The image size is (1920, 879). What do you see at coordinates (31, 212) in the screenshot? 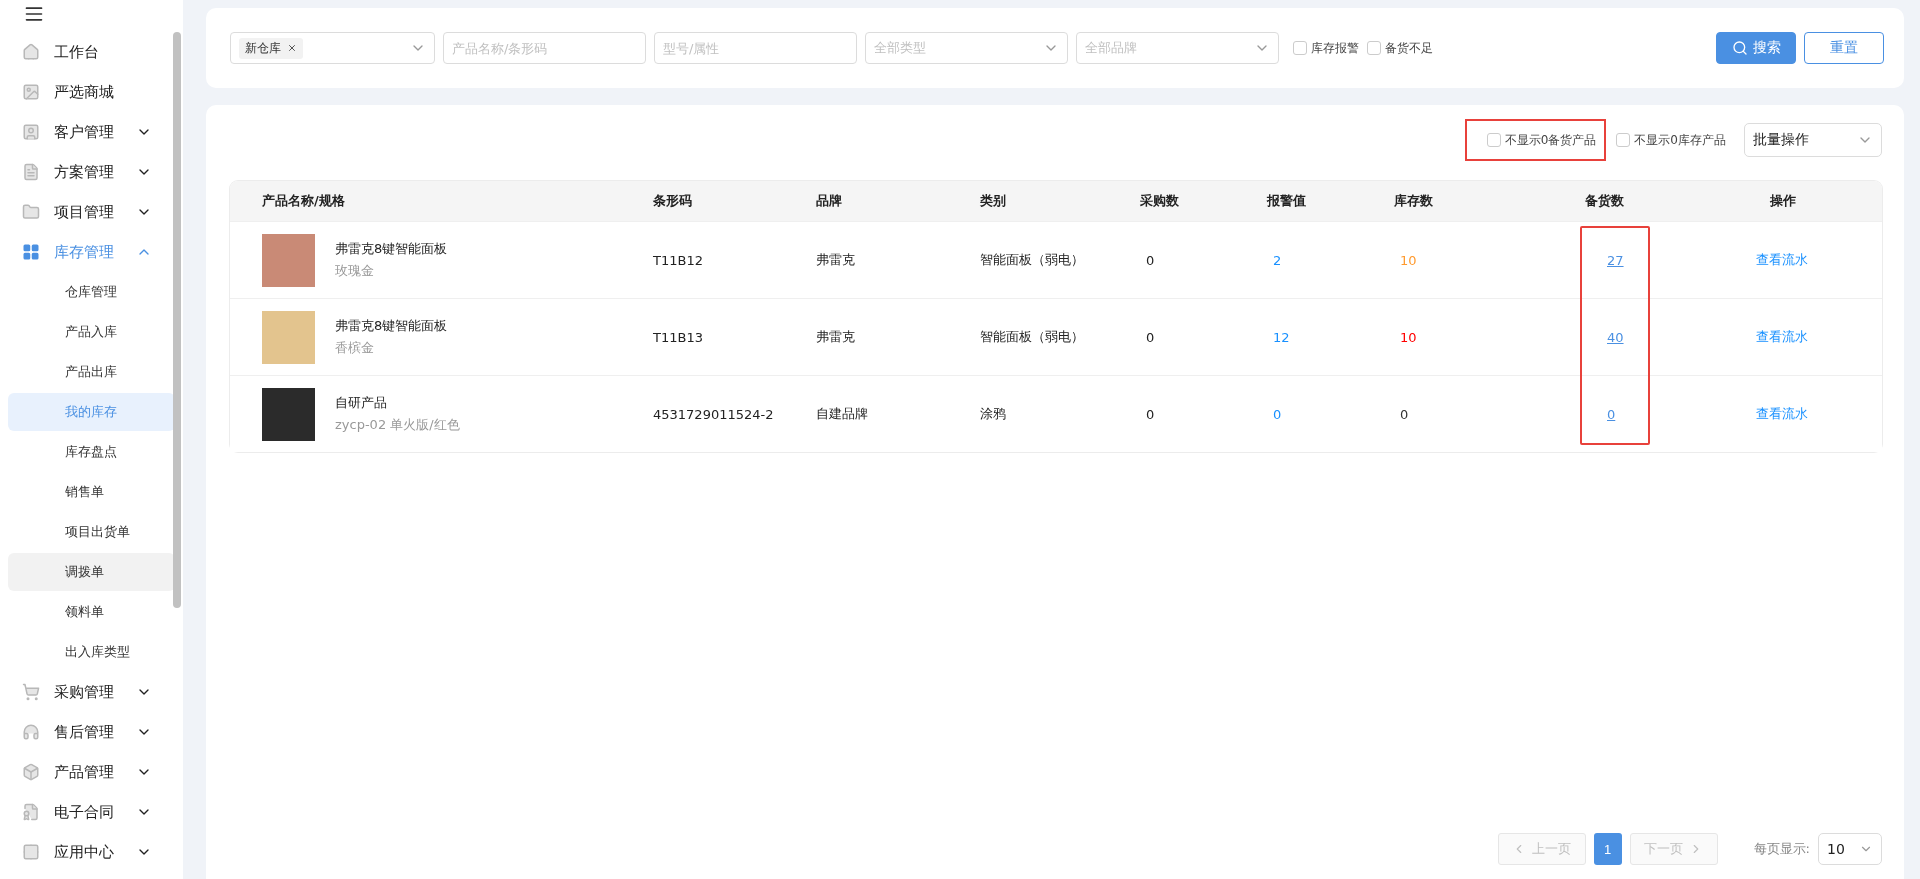
I see `folder-icon` at bounding box center [31, 212].